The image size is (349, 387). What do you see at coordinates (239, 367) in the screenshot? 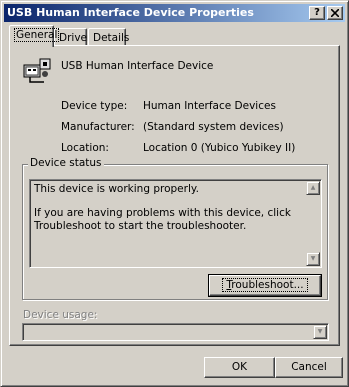
I see `ok-button: OK` at bounding box center [239, 367].